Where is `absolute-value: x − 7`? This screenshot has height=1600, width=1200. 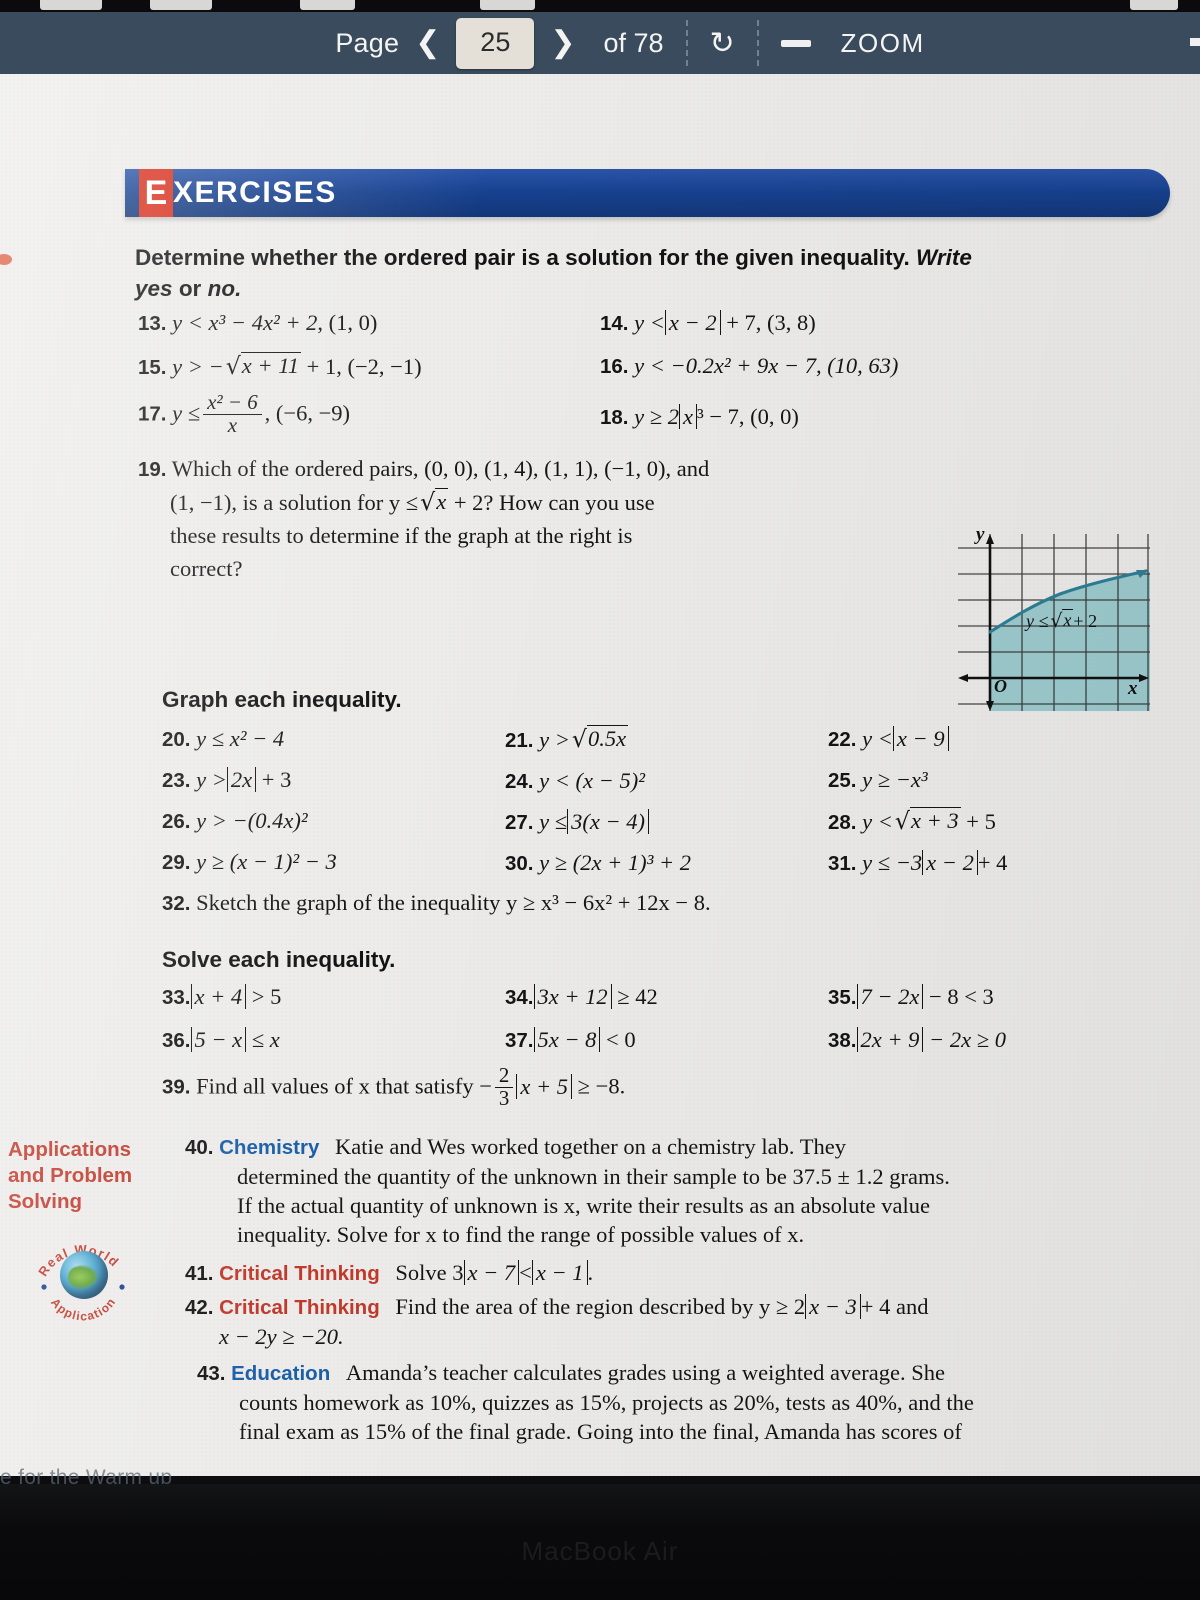 absolute-value: x − 7 is located at coordinates (491, 1272).